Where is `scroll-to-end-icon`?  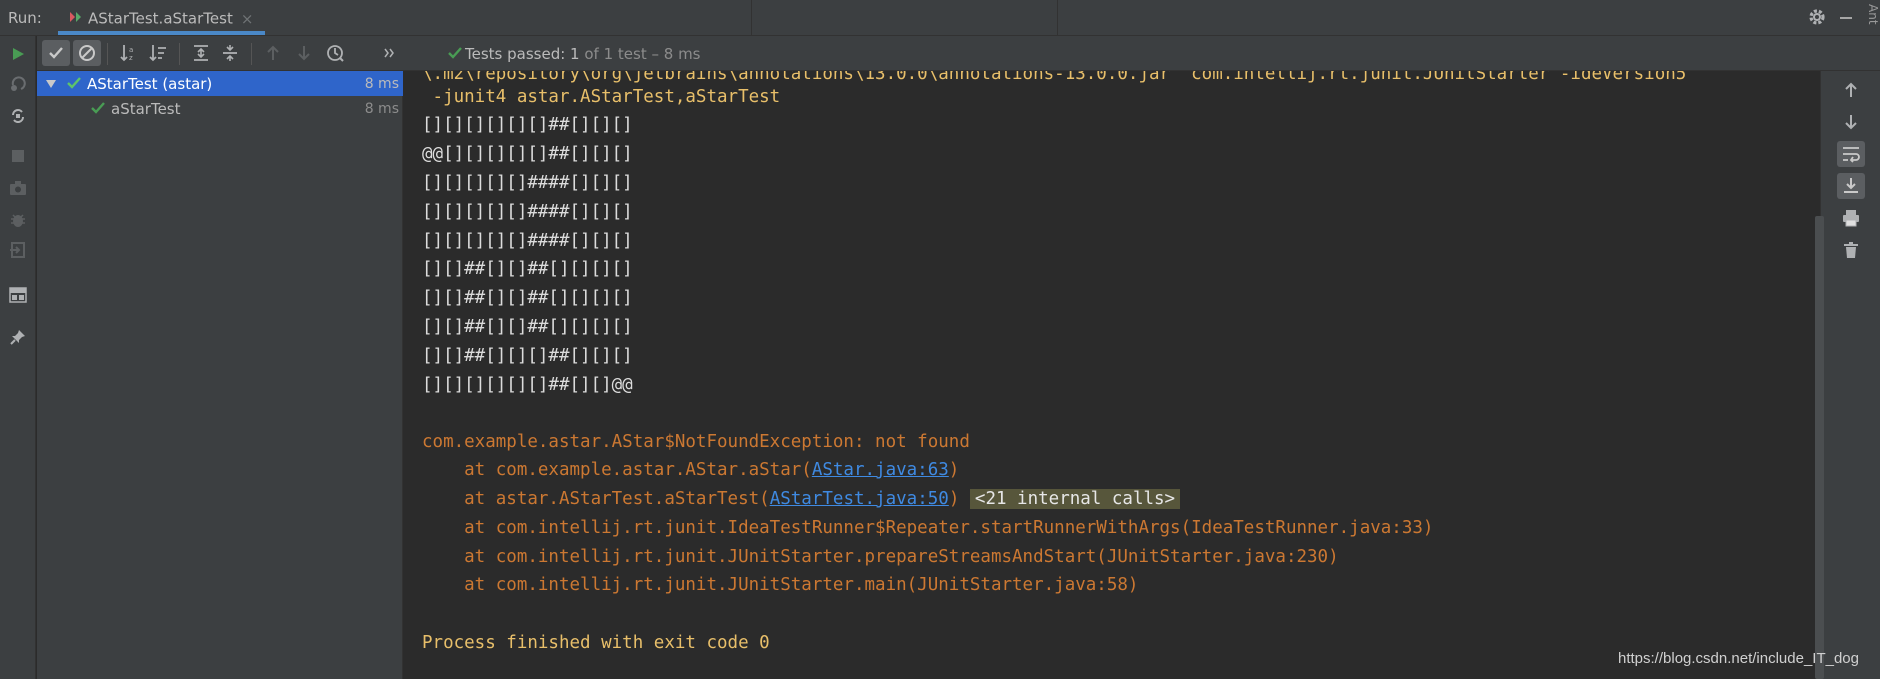 scroll-to-end-icon is located at coordinates (1851, 186).